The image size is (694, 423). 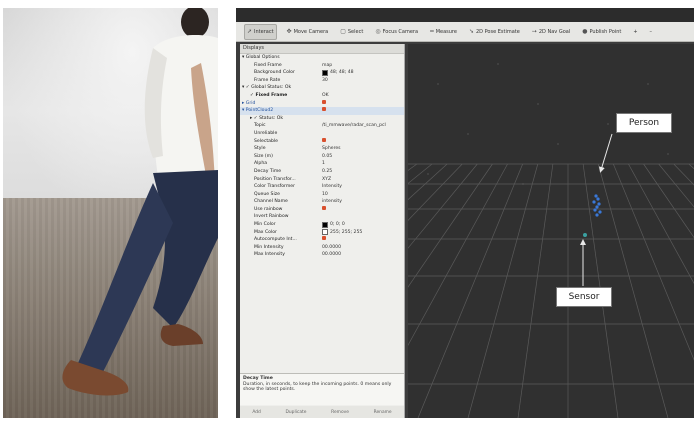 I want to click on display-row-value: 30, so click(x=325, y=81).